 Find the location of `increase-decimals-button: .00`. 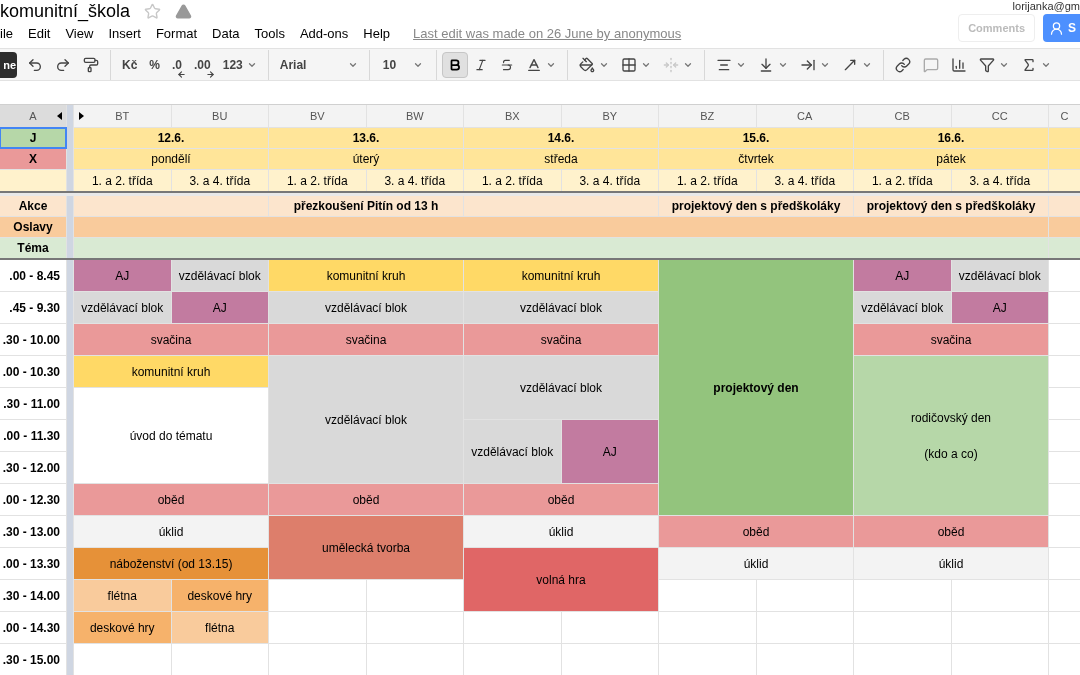

increase-decimals-button: .00 is located at coordinates (202, 64).